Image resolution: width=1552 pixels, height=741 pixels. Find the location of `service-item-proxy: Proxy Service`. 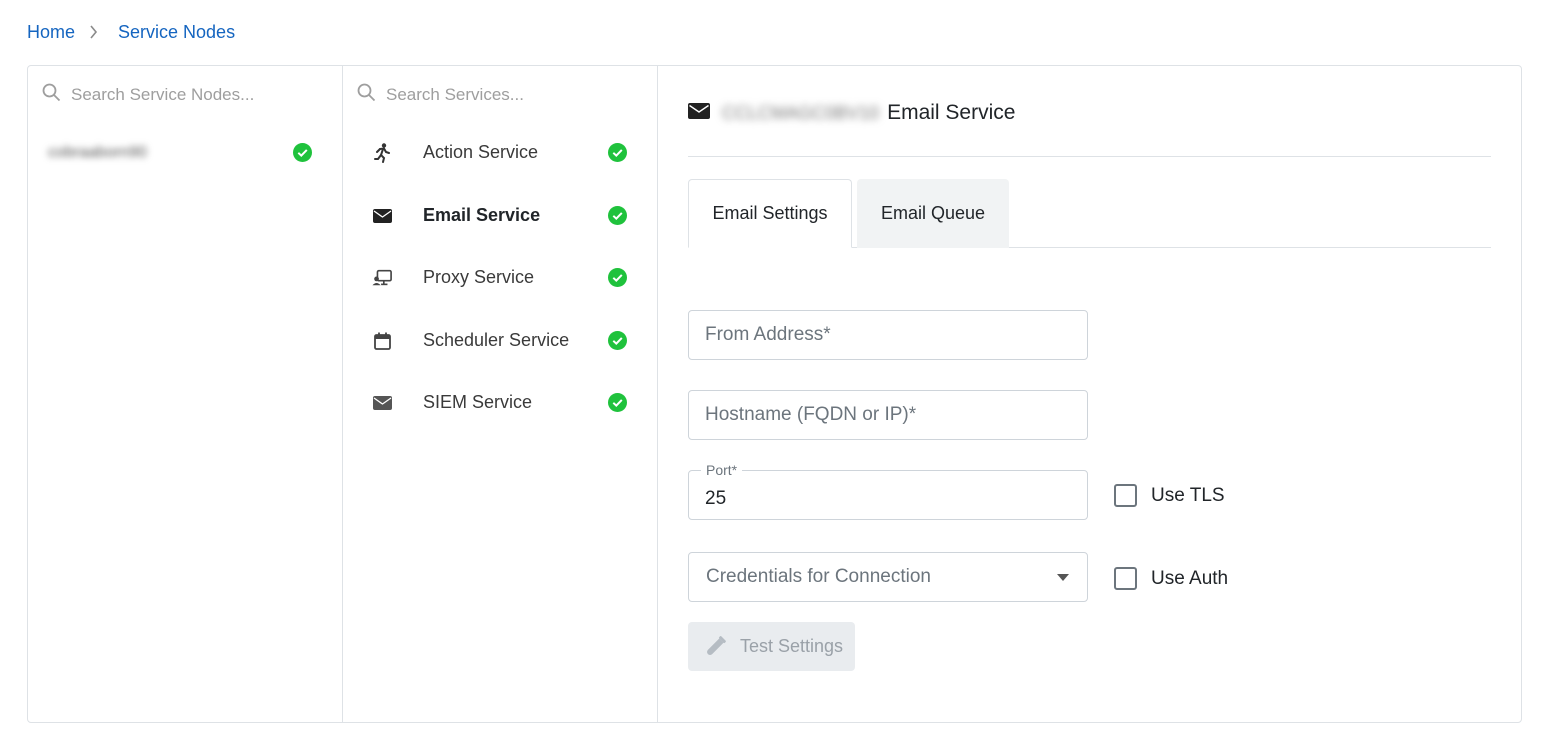

service-item-proxy: Proxy Service is located at coordinates (500, 278).